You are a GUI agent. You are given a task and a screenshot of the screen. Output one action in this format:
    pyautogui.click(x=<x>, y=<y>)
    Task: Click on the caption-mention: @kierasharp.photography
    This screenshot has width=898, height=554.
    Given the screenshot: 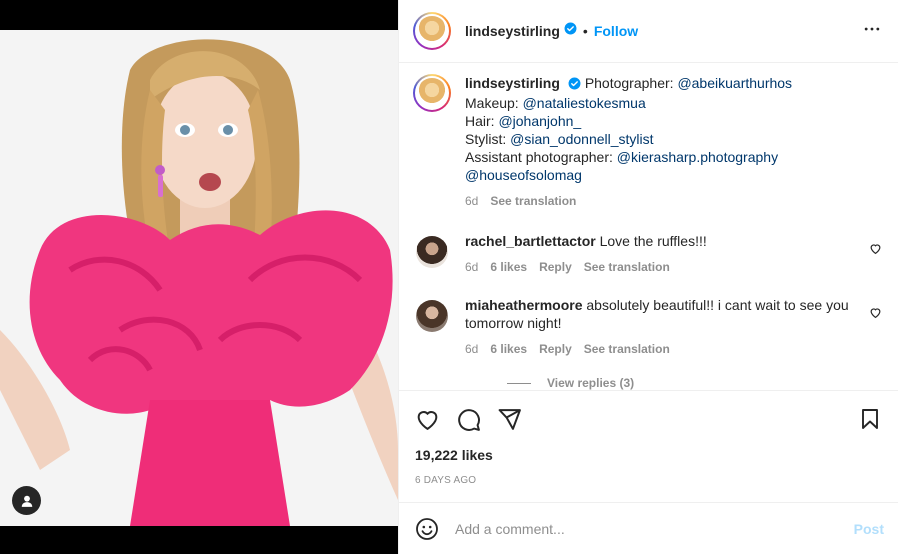 What is the action you would take?
    pyautogui.click(x=697, y=157)
    